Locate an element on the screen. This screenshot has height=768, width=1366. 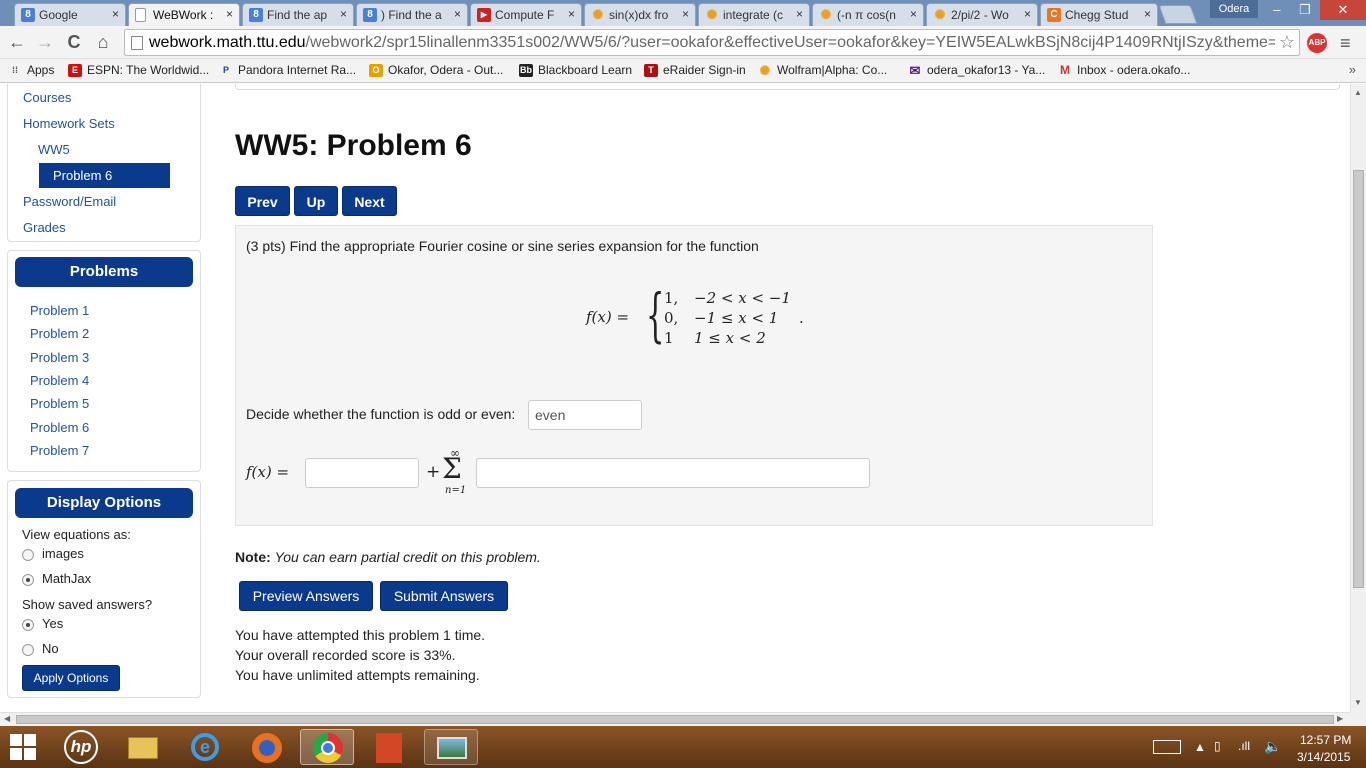
chrome-icon is located at coordinates (327, 747).